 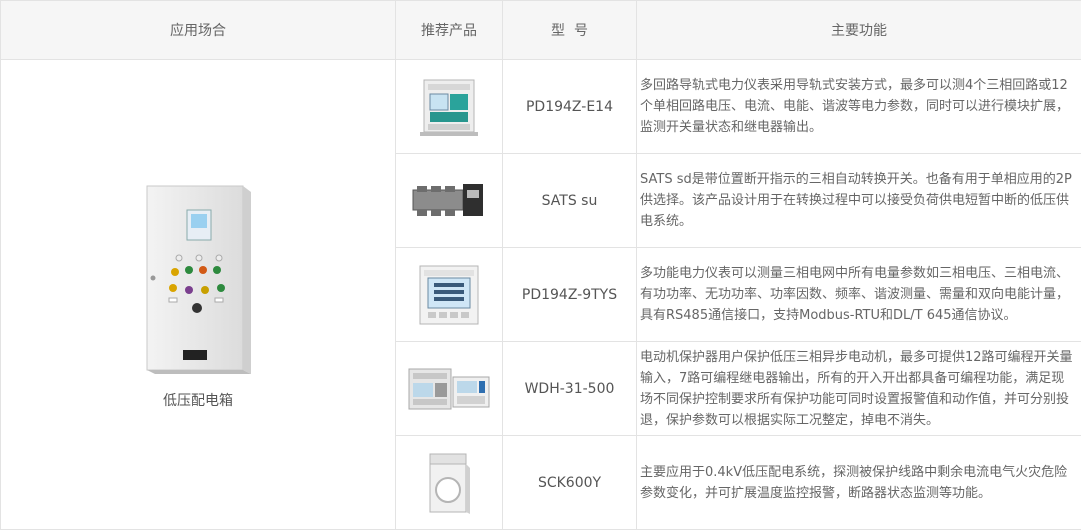 I want to click on distribution-cabinet-image, so click(x=198, y=279).